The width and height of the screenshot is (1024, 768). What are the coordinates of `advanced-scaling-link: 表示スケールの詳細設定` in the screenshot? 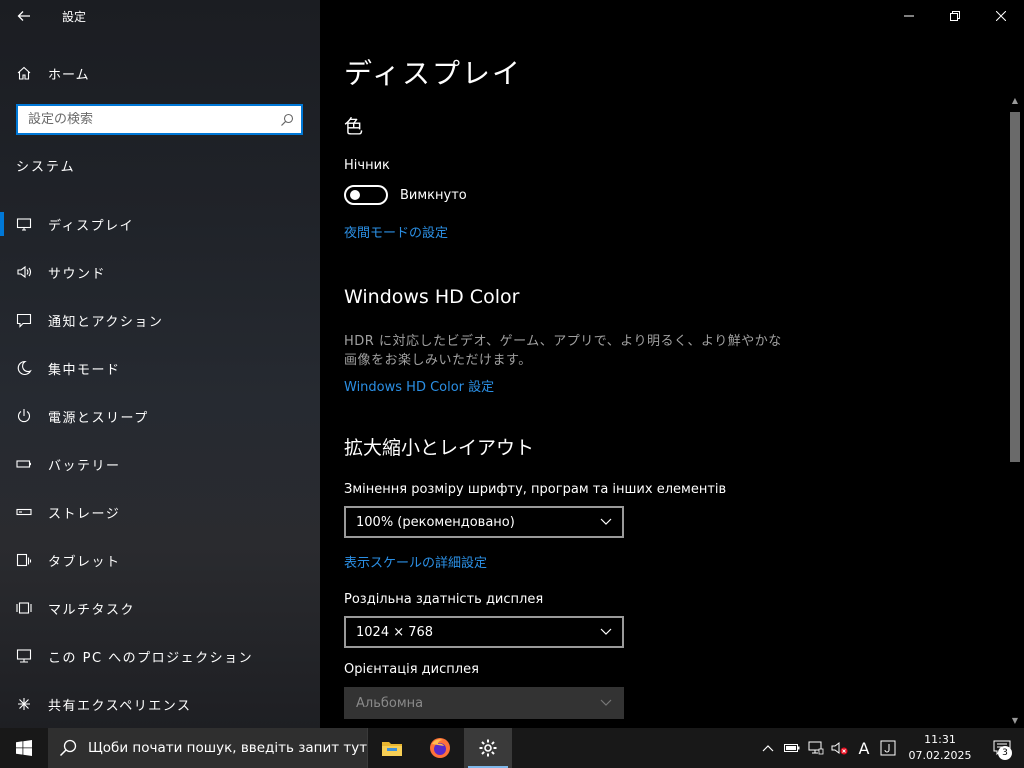 It's located at (415, 561).